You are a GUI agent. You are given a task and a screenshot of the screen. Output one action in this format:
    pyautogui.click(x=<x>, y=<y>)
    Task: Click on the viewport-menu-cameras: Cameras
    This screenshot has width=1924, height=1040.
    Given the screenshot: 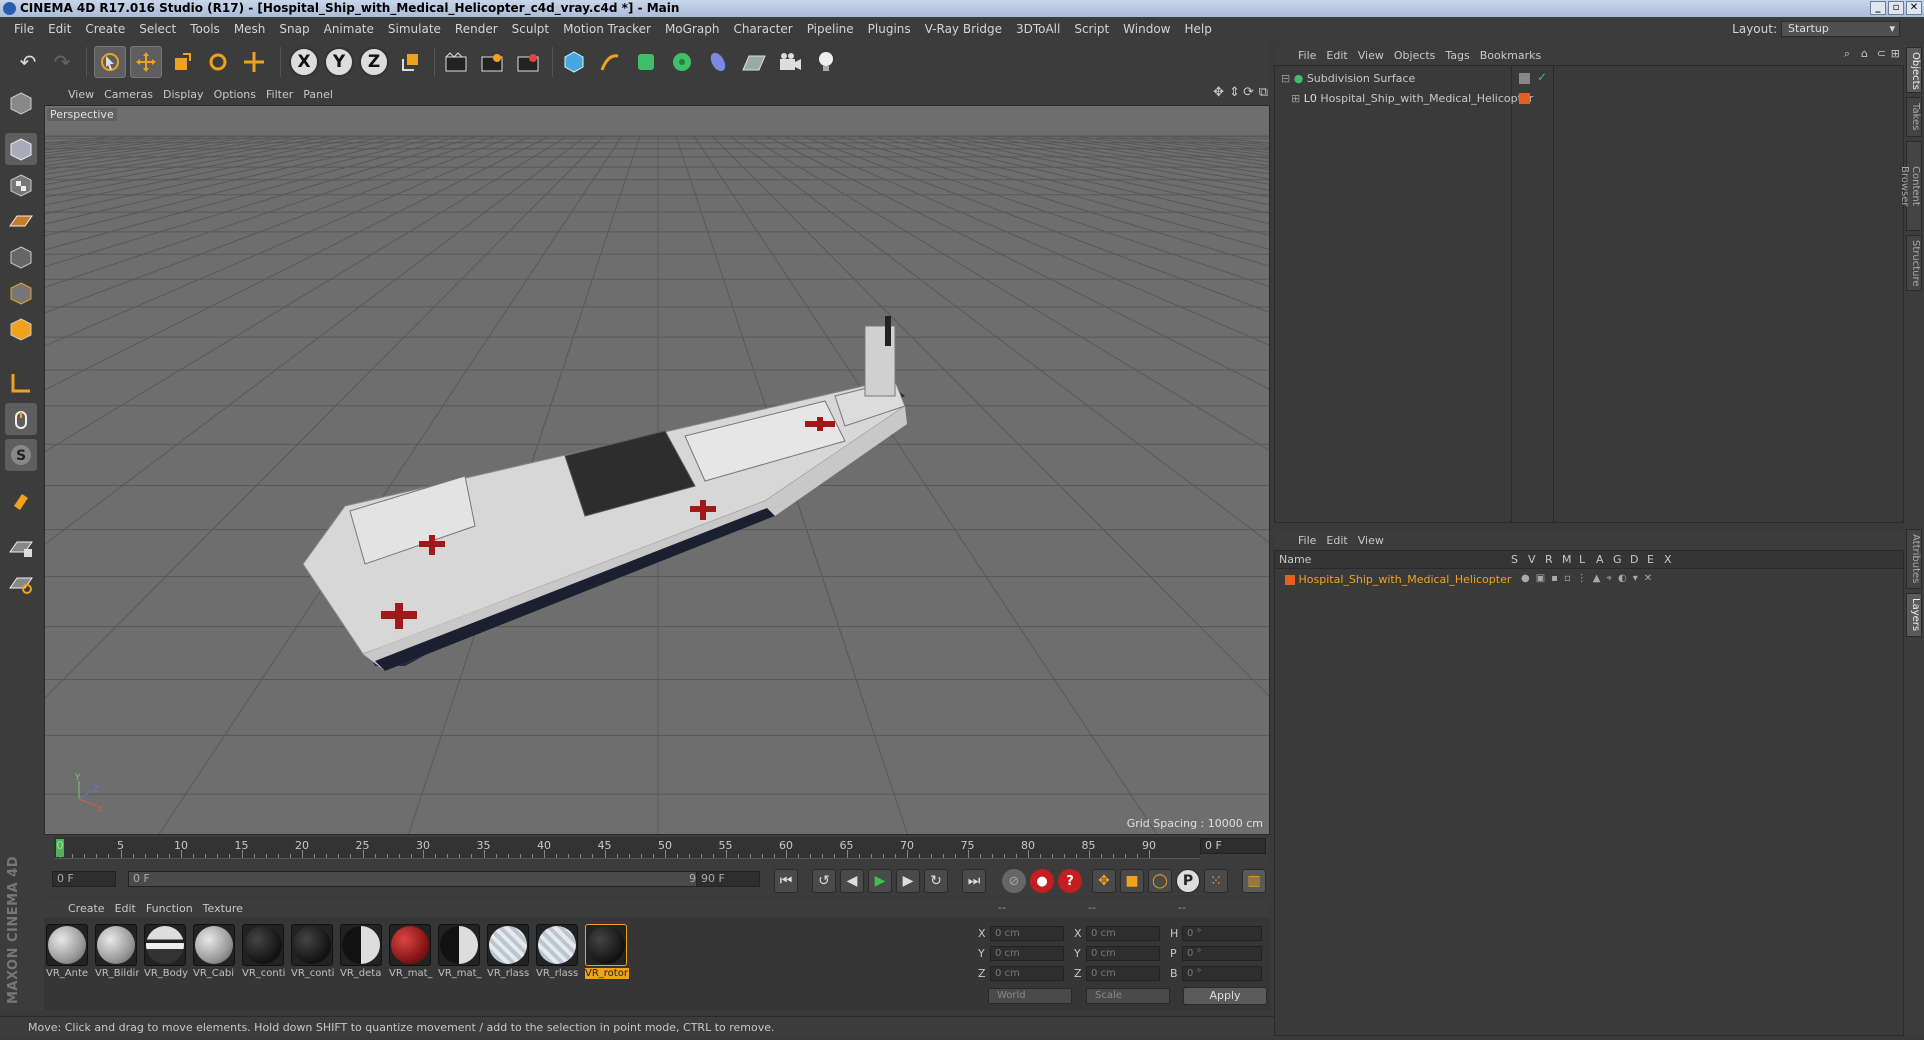 What is the action you would take?
    pyautogui.click(x=133, y=94)
    